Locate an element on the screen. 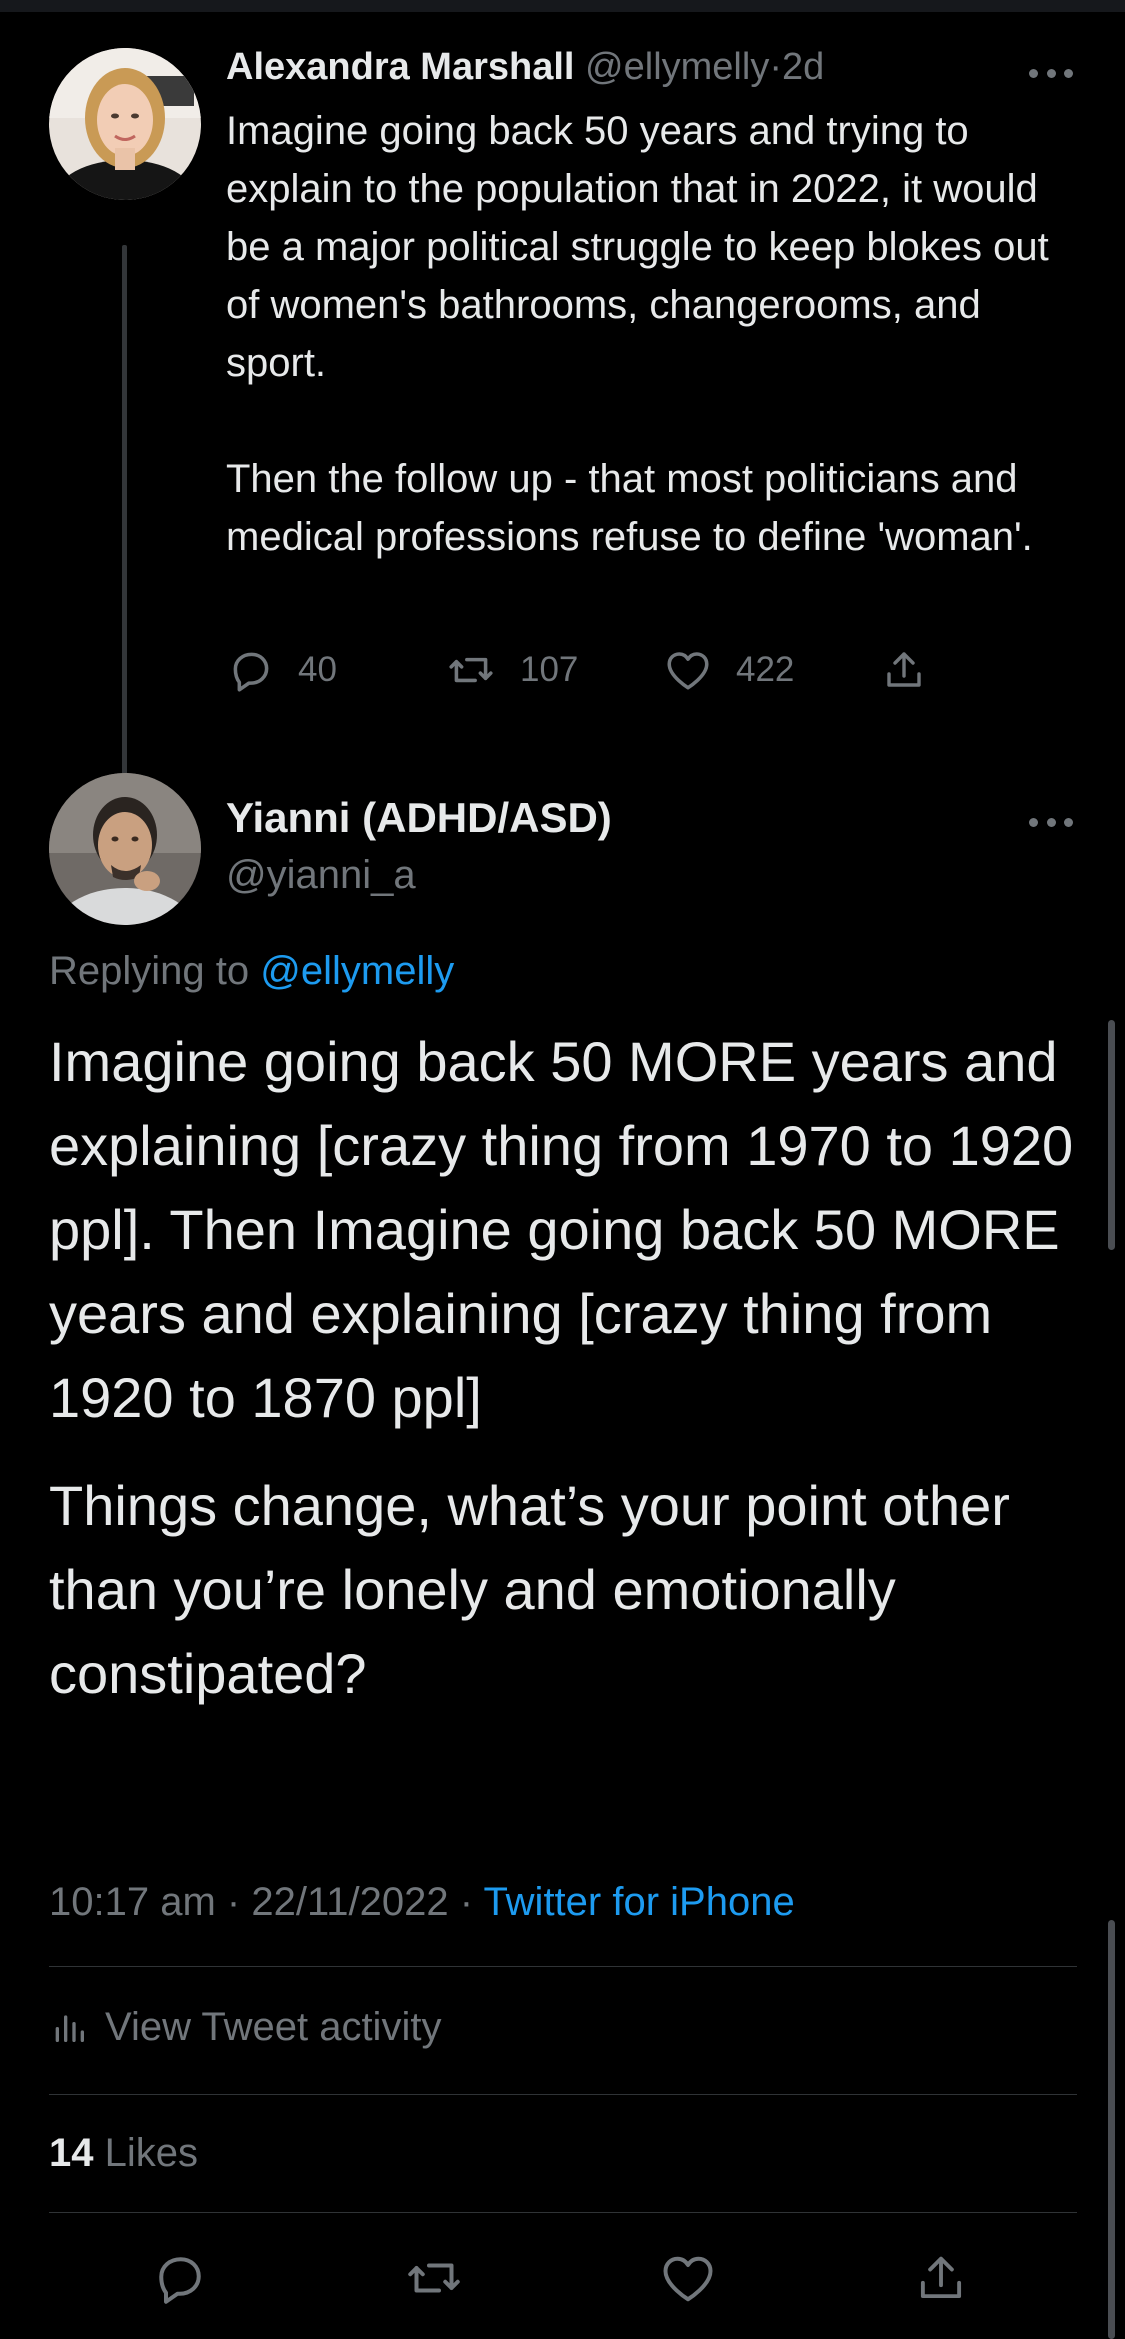  thread-connector-line is located at coordinates (124, 517).